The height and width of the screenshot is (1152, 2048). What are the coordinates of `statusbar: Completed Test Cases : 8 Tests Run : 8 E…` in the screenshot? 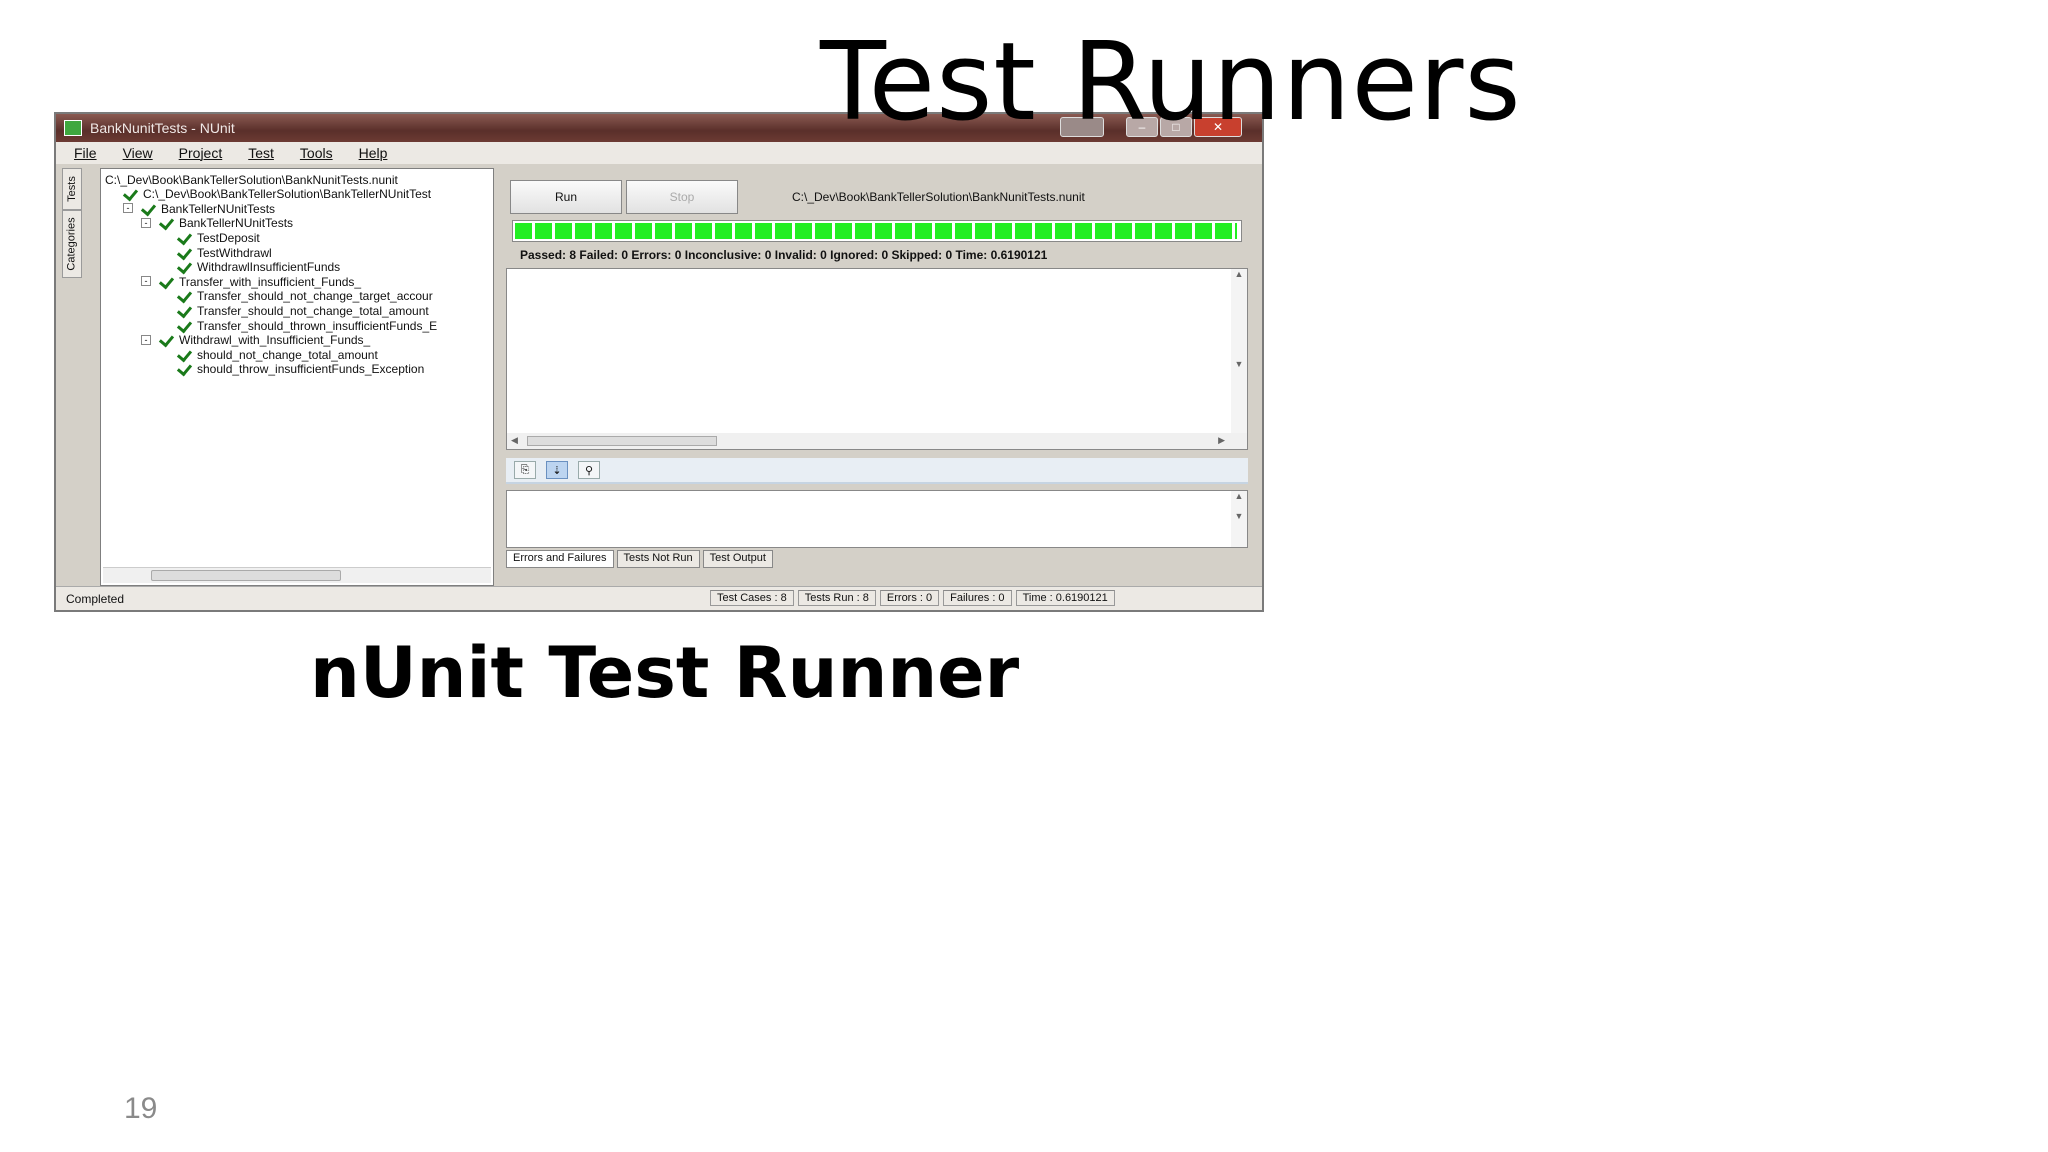 It's located at (659, 598).